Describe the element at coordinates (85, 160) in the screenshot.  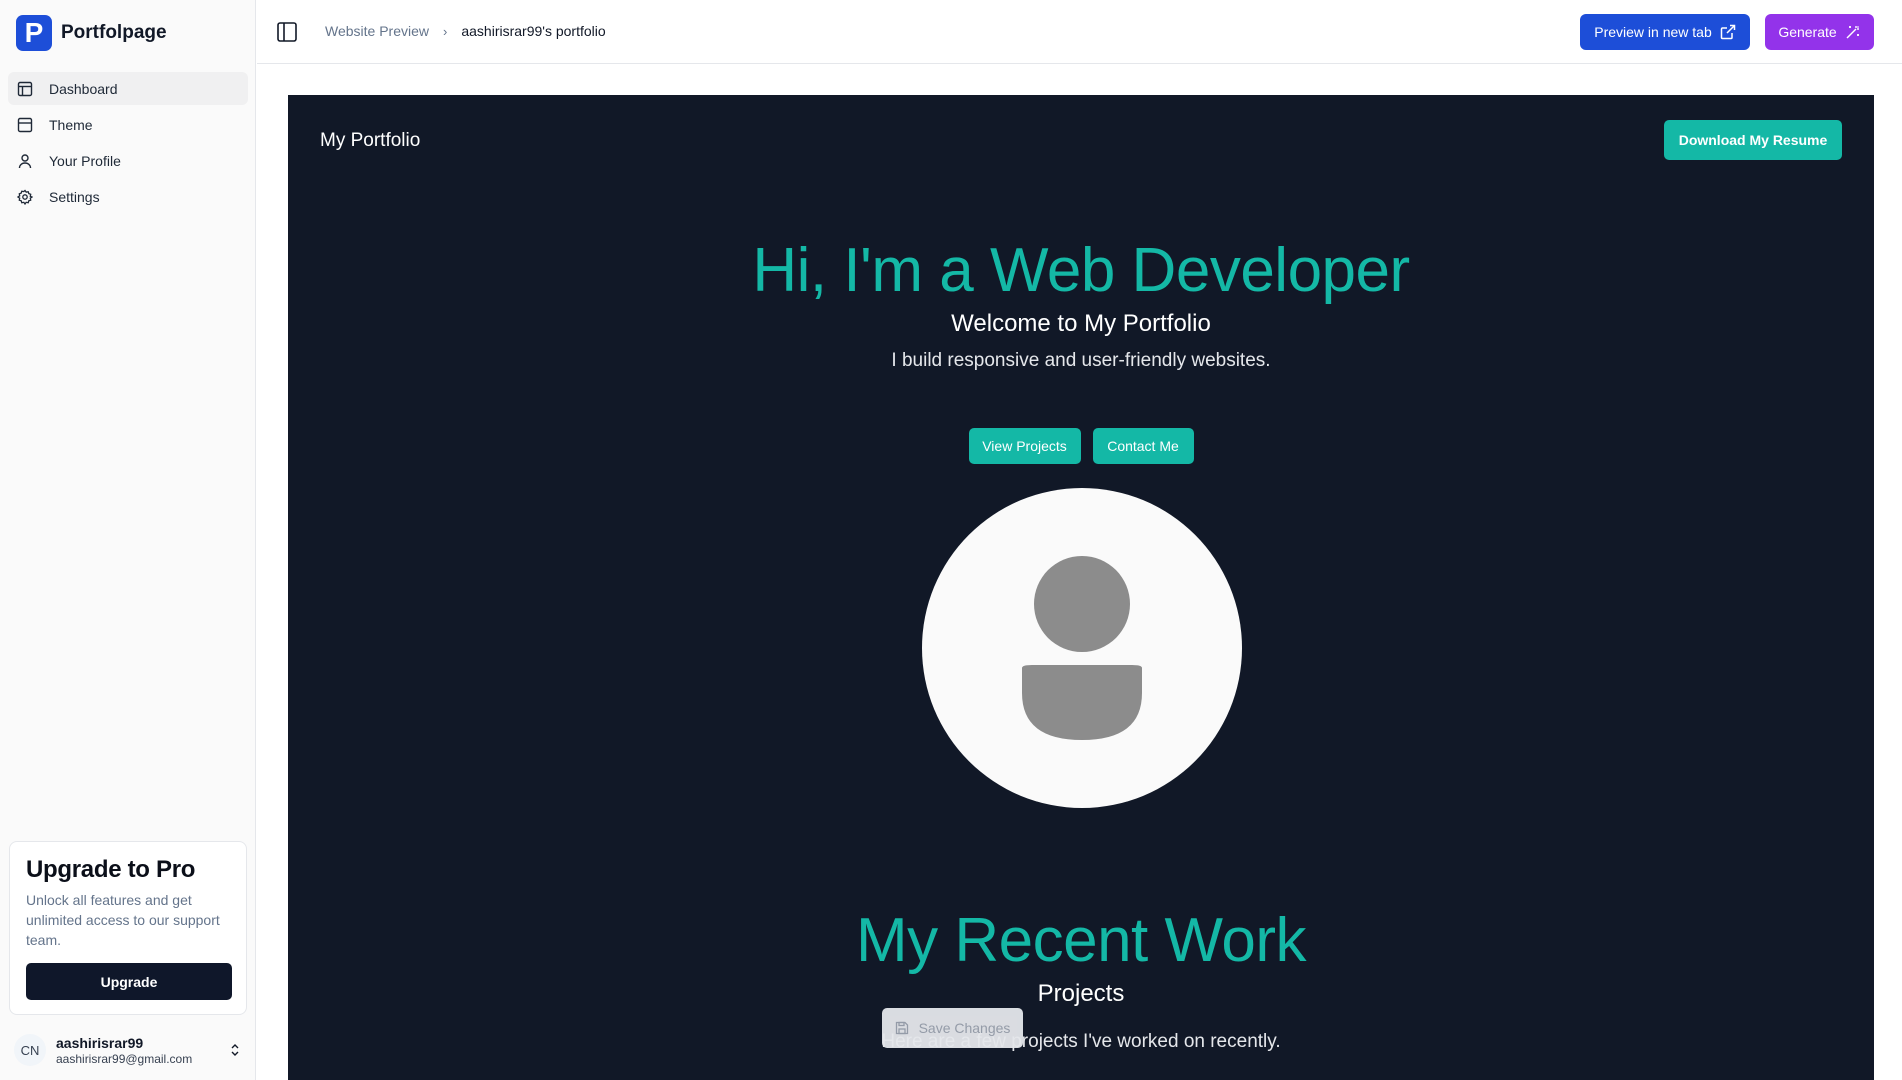
I see `sidebar-item-label: Your Profile` at that location.